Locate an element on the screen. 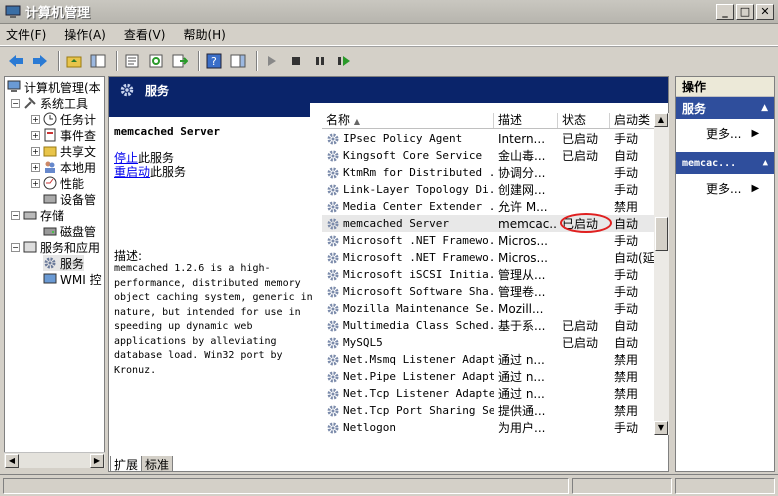 The width and height of the screenshot is (778, 496). table-row: Net.Tcp Port Sharing Se... 提供通... 禁用 is located at coordinates (489, 410).